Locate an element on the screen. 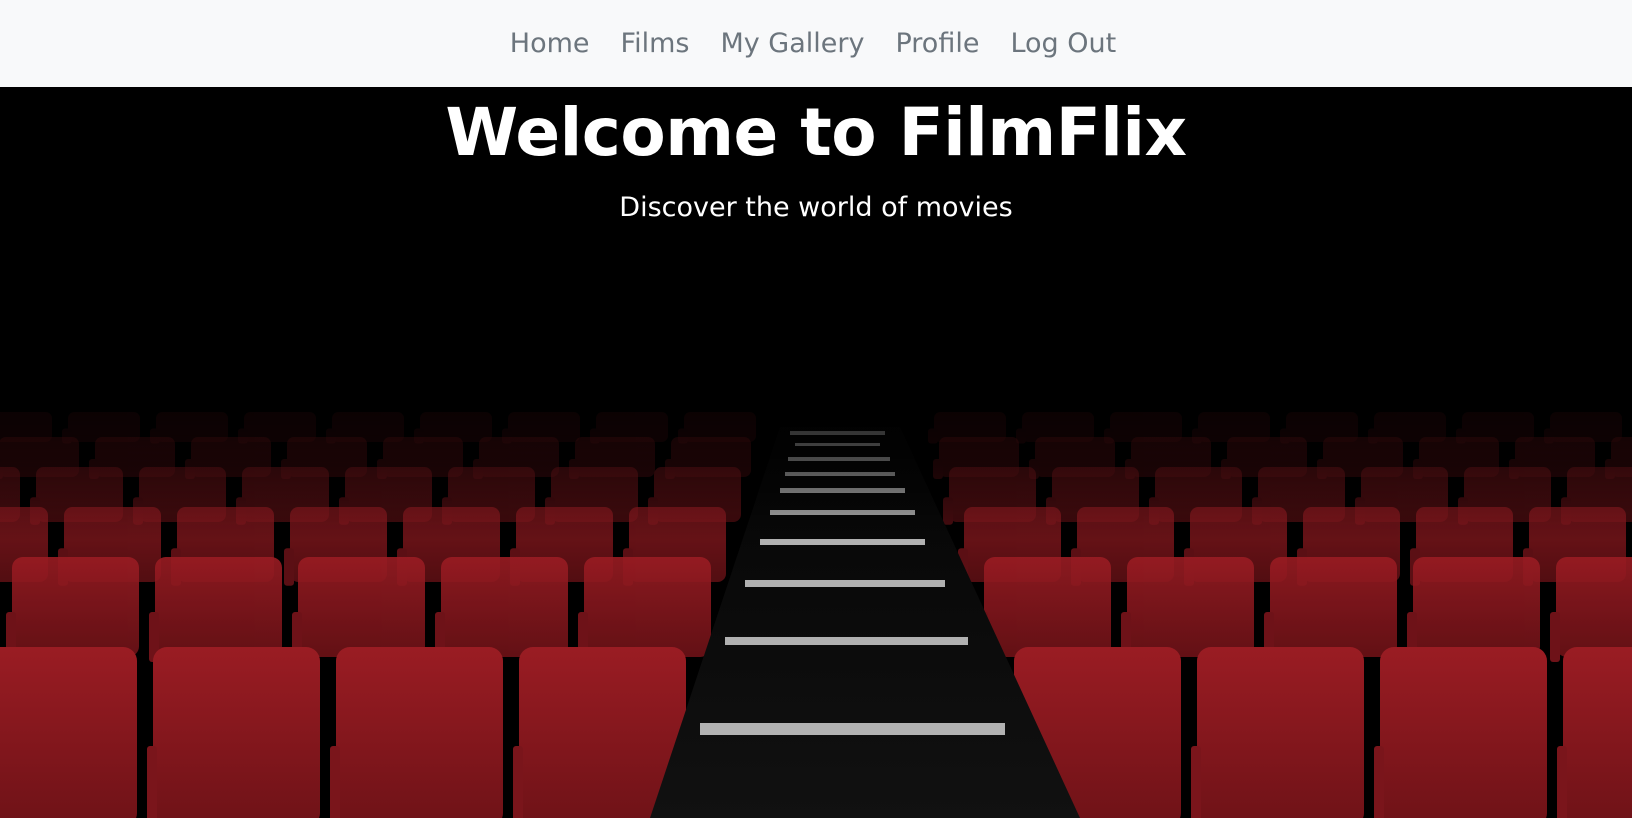 This screenshot has height=818, width=1632. nav-link-home: Home is located at coordinates (550, 43).